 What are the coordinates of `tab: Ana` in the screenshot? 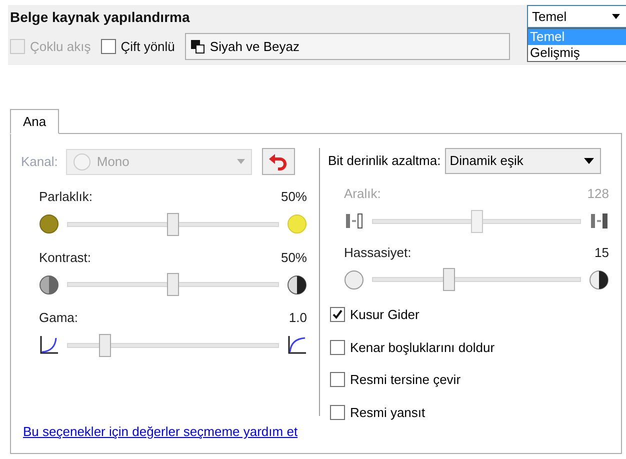 It's located at (35, 121).